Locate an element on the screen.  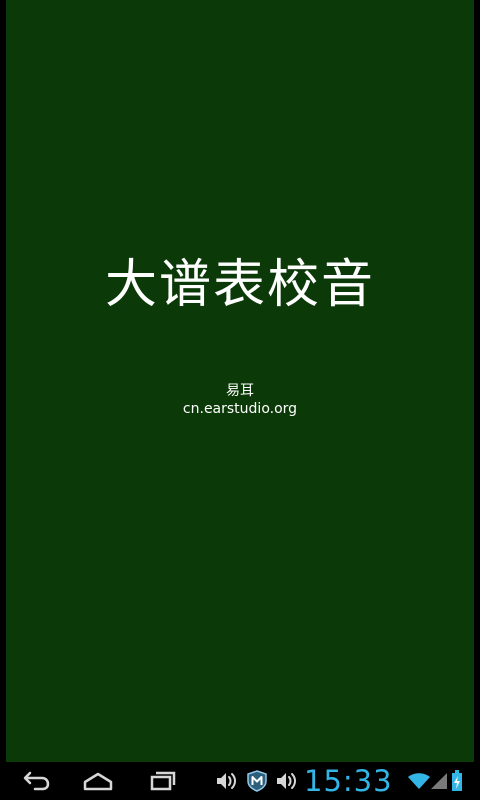
battery-status is located at coordinates (457, 781).